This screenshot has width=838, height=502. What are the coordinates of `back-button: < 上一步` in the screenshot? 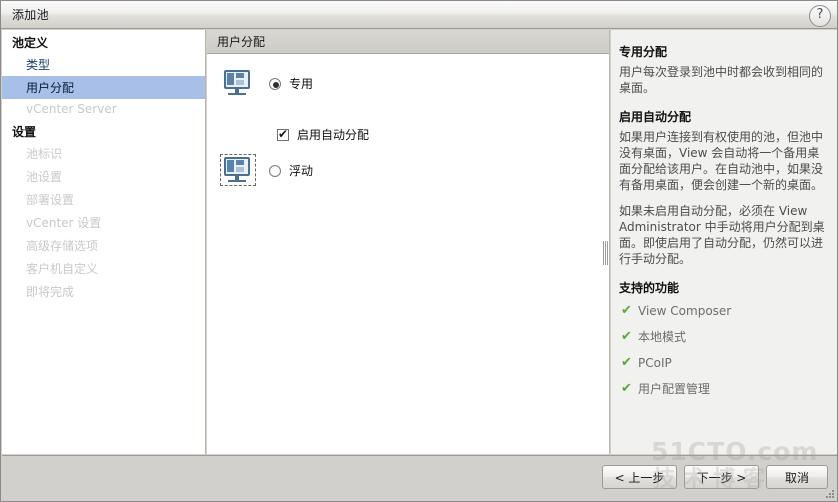 It's located at (639, 477).